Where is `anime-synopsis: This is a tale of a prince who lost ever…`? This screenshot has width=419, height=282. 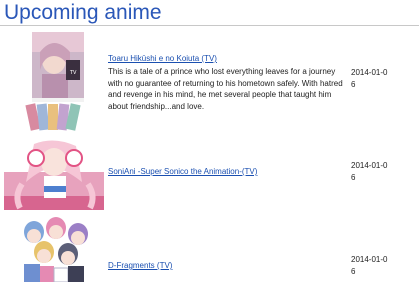
anime-synopsis: This is a tale of a prince who lost ever… is located at coordinates (225, 89).